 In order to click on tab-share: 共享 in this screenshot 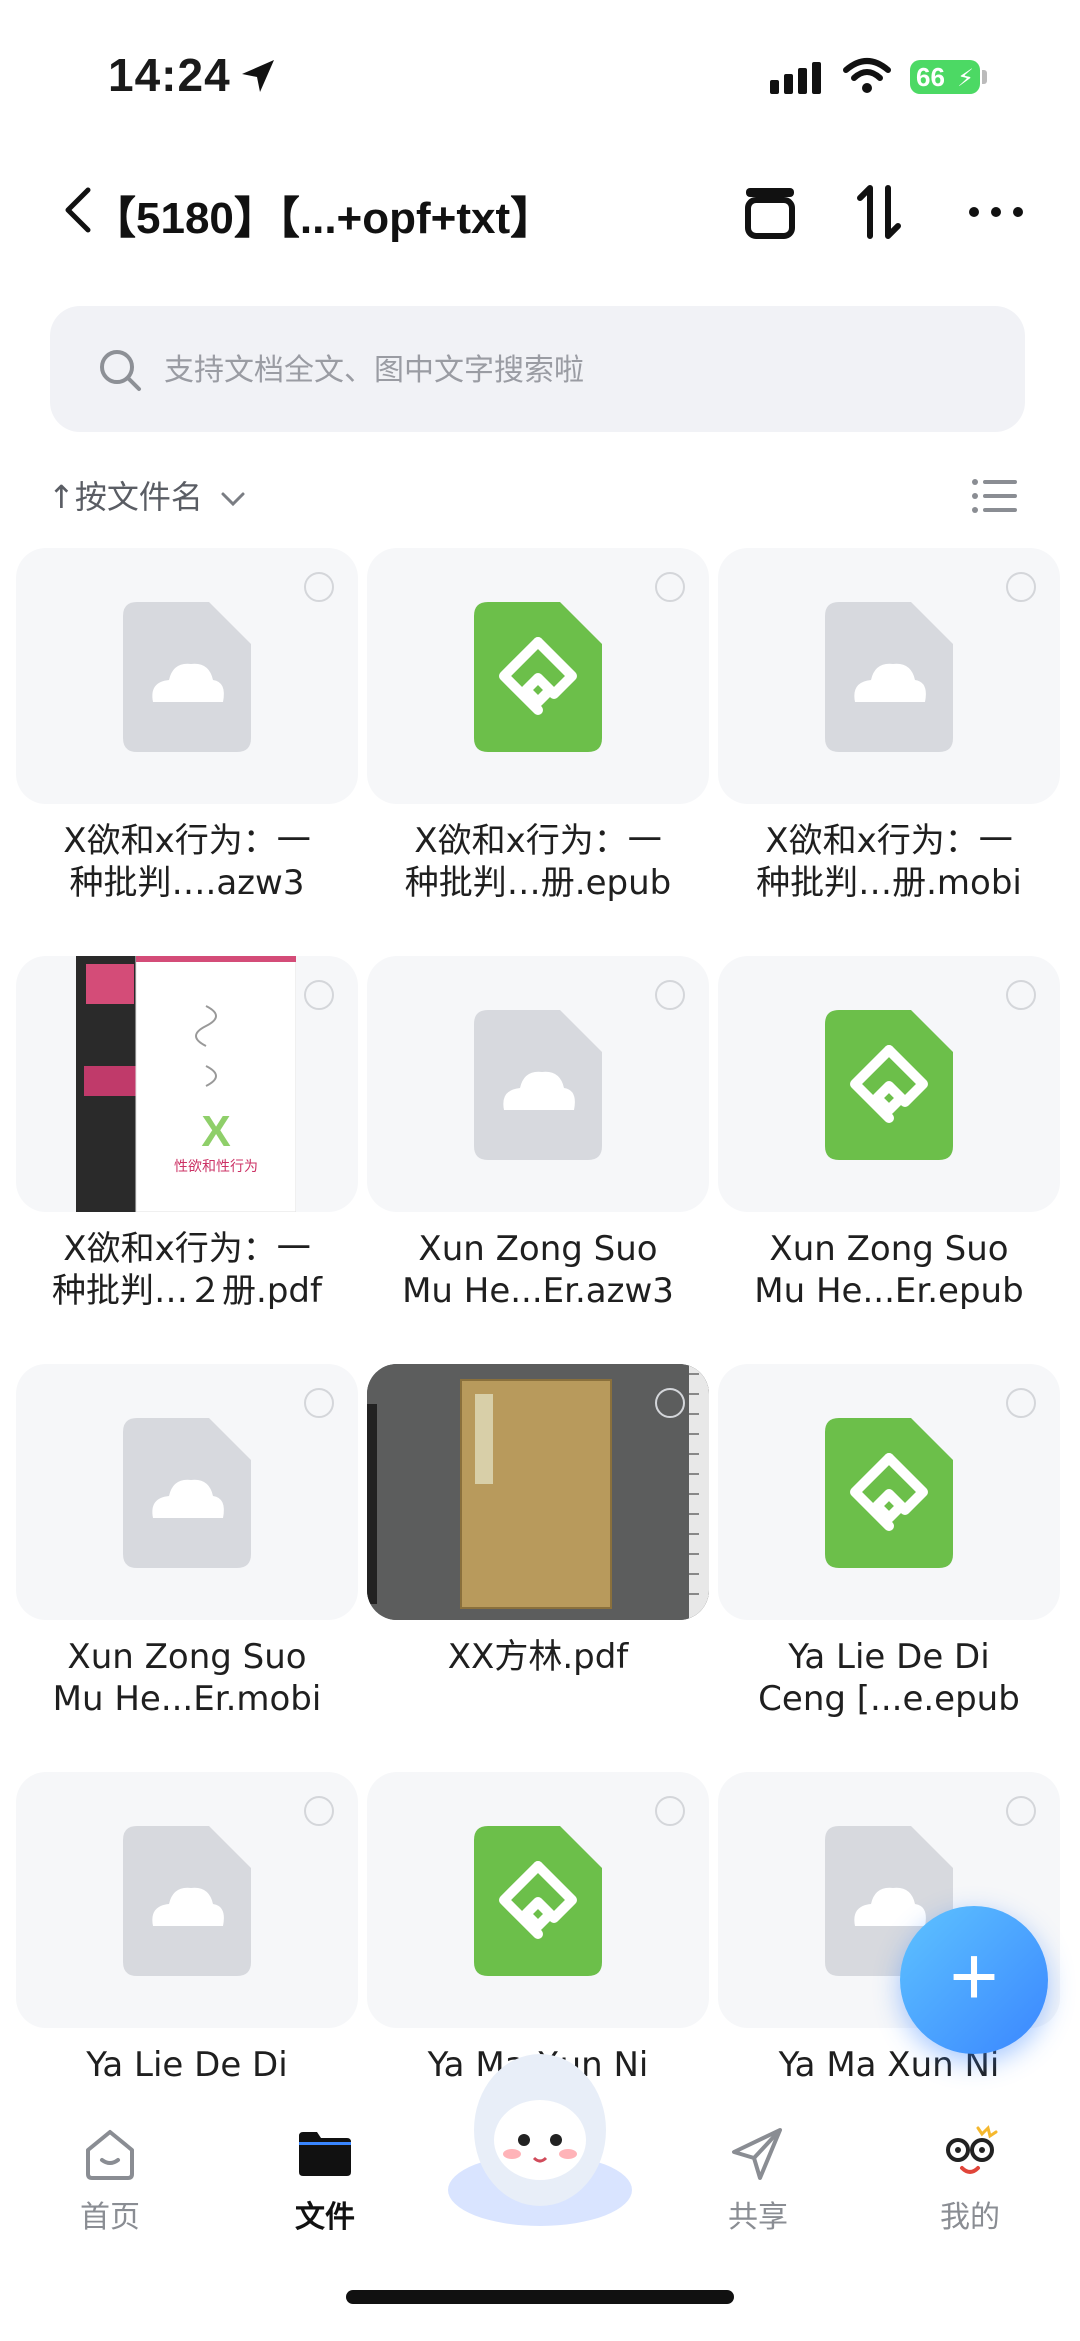, I will do `click(758, 2192)`.